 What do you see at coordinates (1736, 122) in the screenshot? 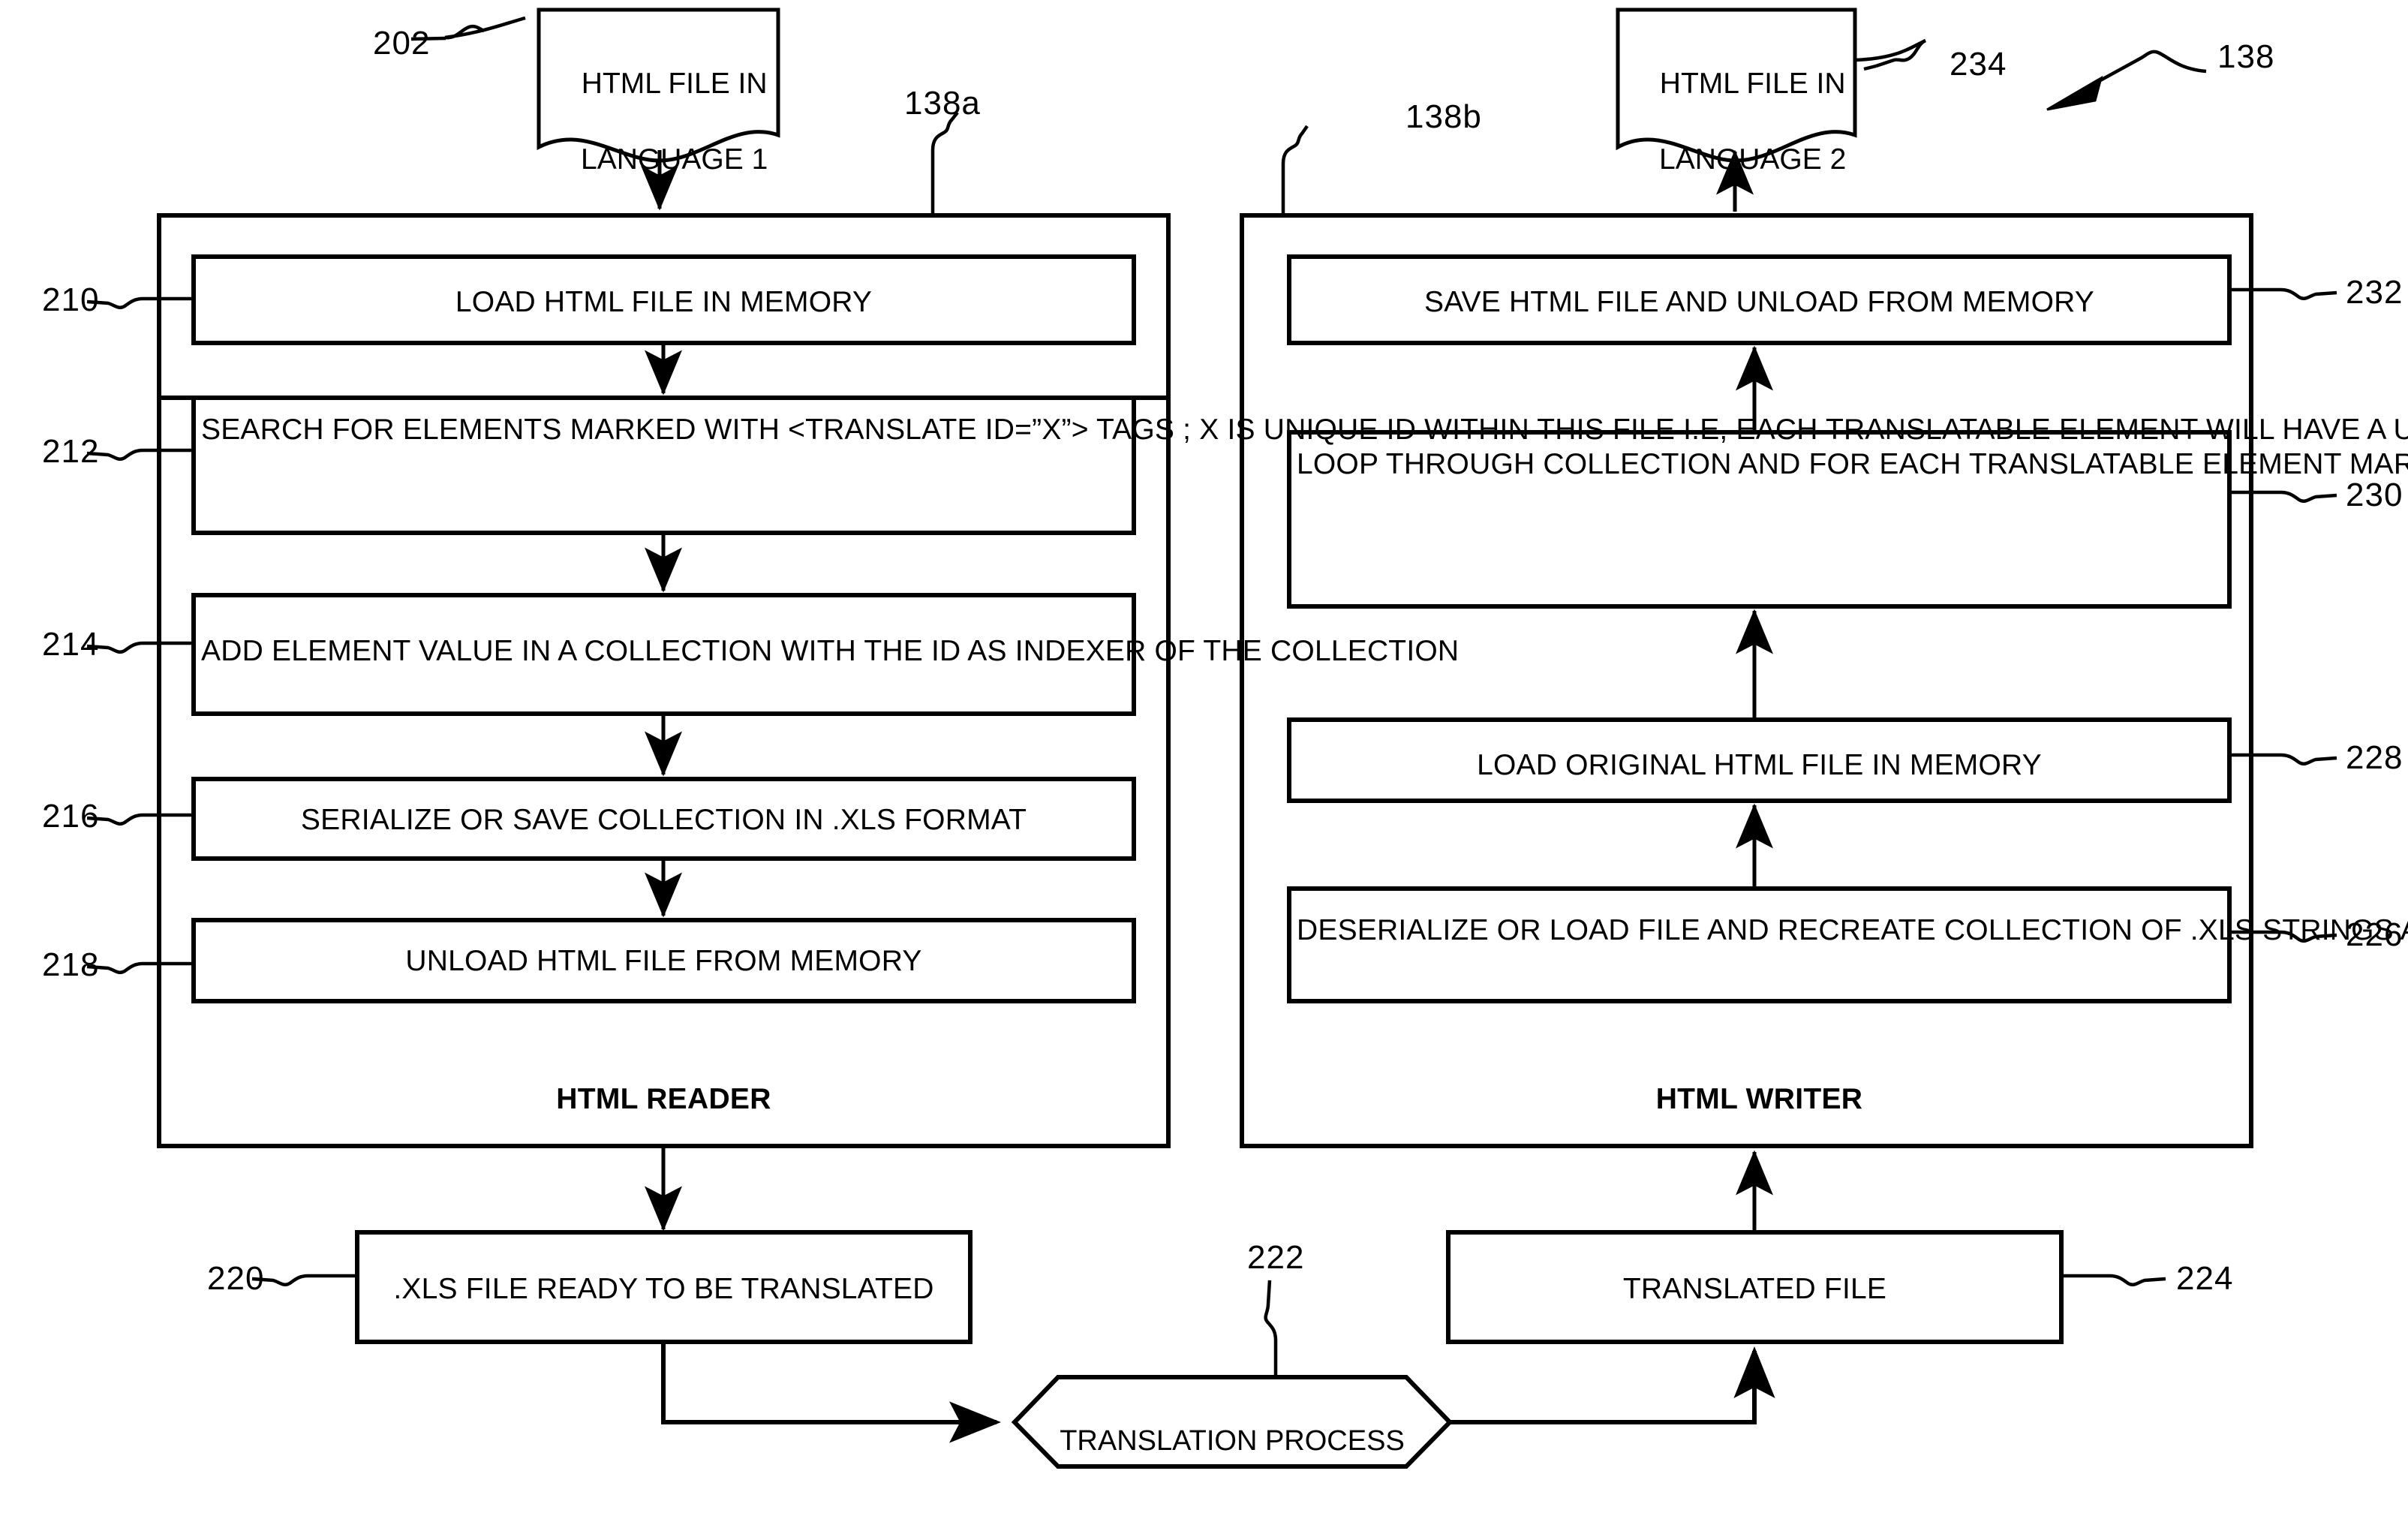
I see `output-document-label: HTML FILE IN LANGUAGE 2` at bounding box center [1736, 122].